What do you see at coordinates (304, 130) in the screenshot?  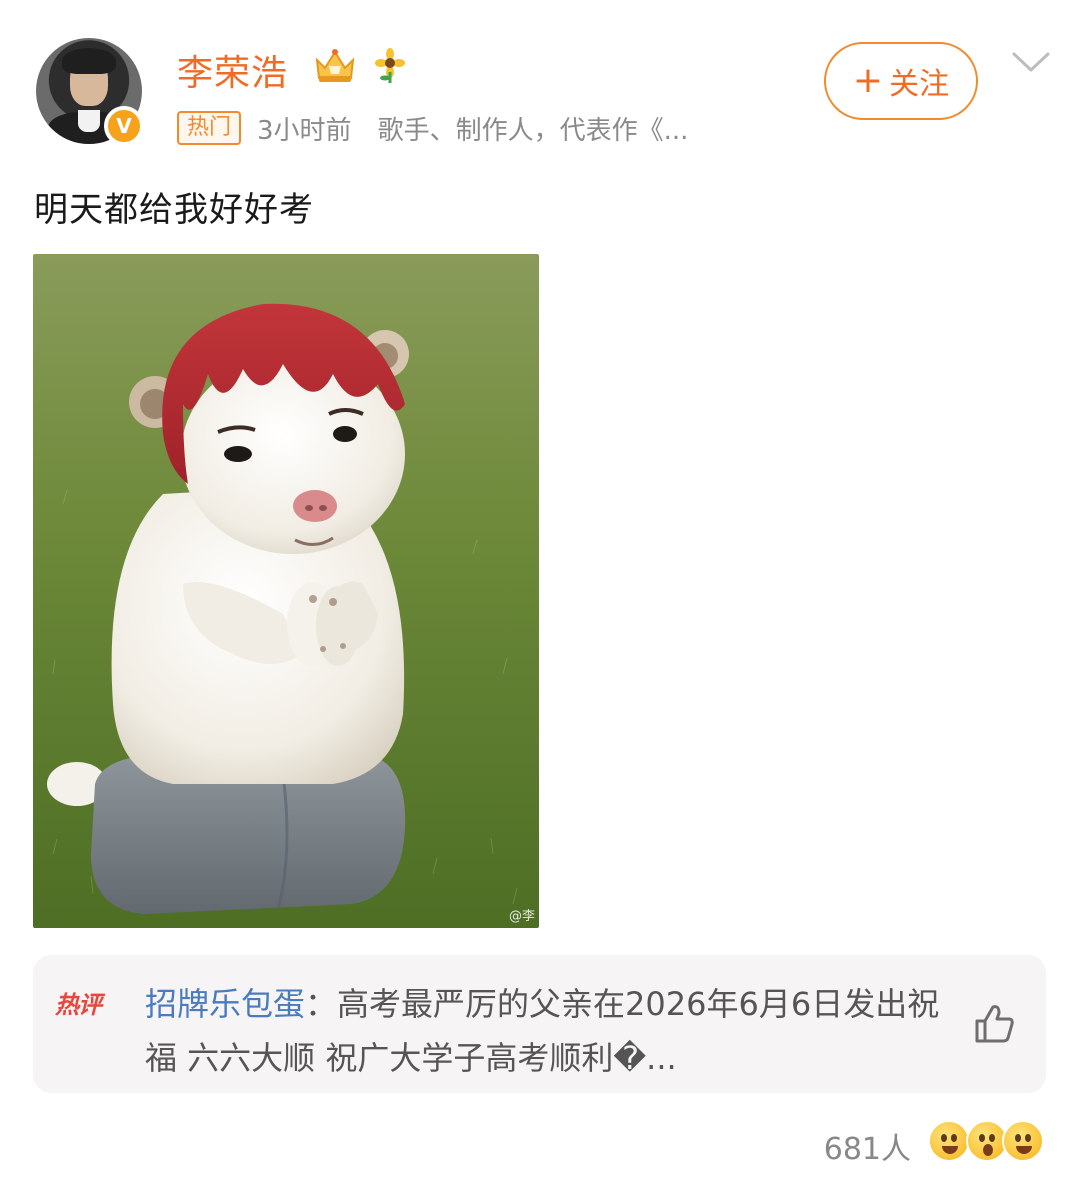 I see `post-time: 3小时前` at bounding box center [304, 130].